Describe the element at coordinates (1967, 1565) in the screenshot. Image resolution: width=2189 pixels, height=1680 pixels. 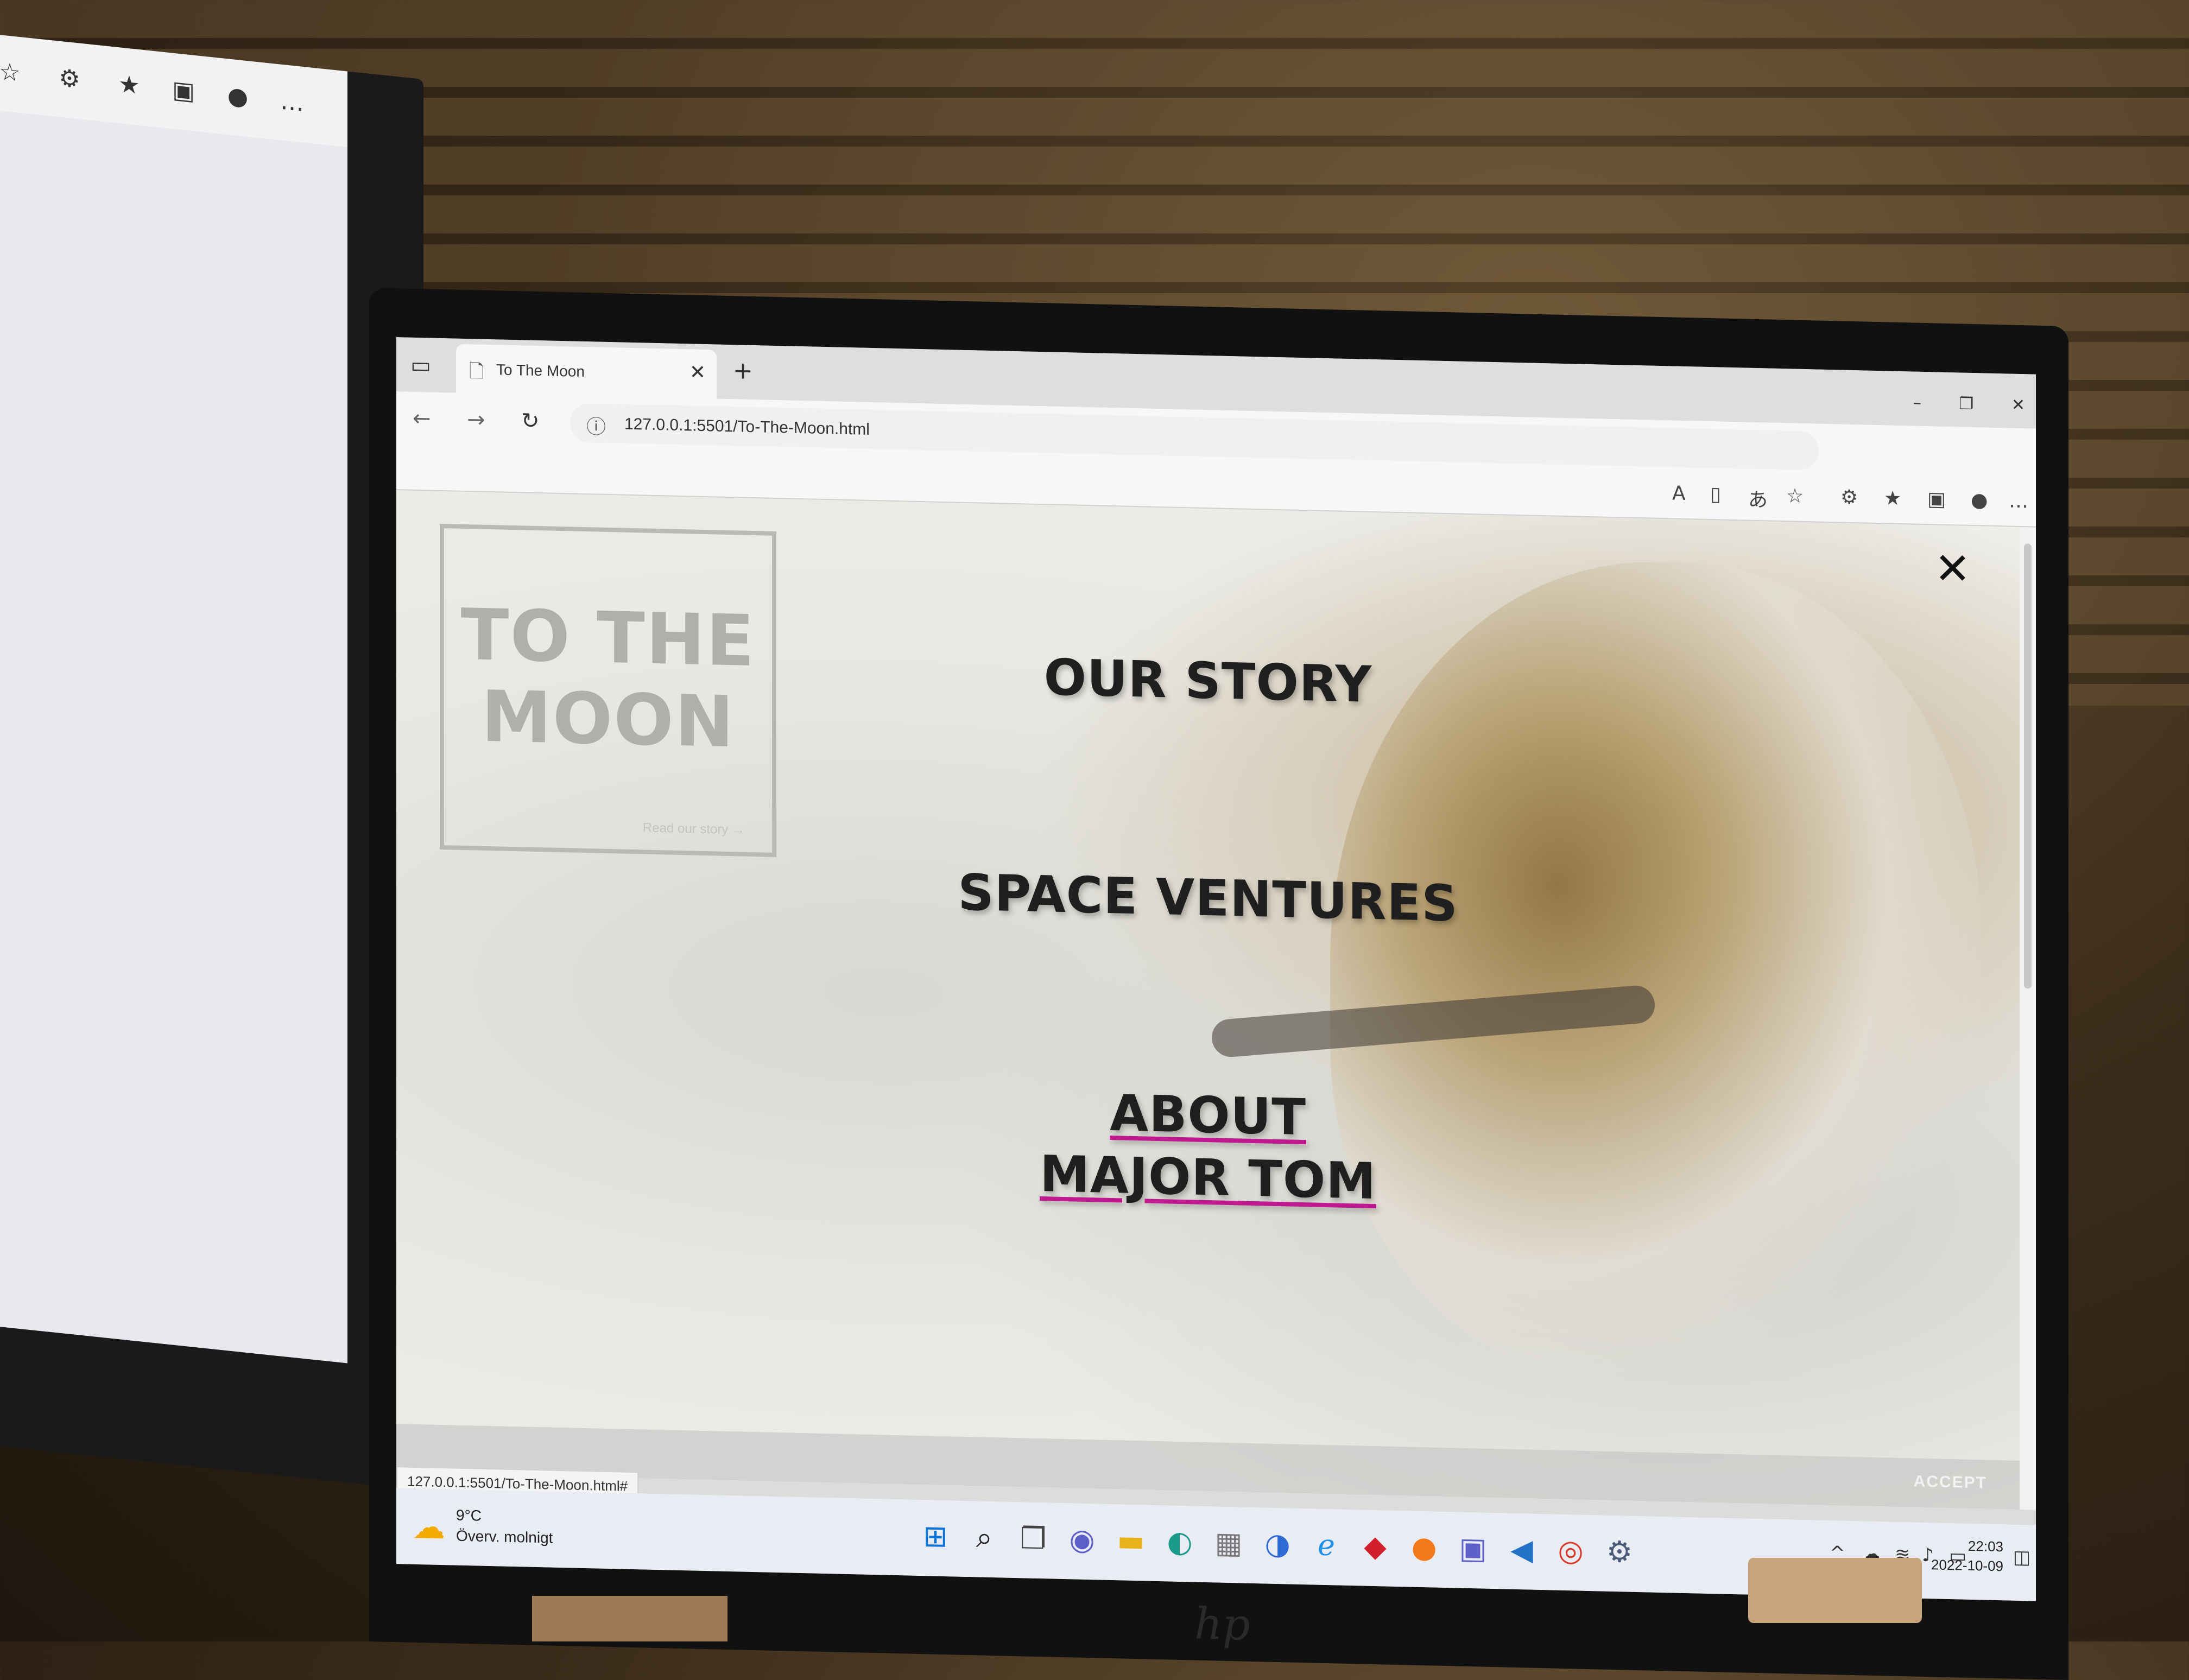
I see `clock-date: 2022-10-09` at that location.